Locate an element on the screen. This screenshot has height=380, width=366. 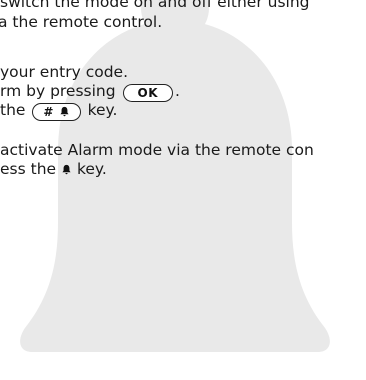
text-line-2: a the remote control. is located at coordinates (81, 22).